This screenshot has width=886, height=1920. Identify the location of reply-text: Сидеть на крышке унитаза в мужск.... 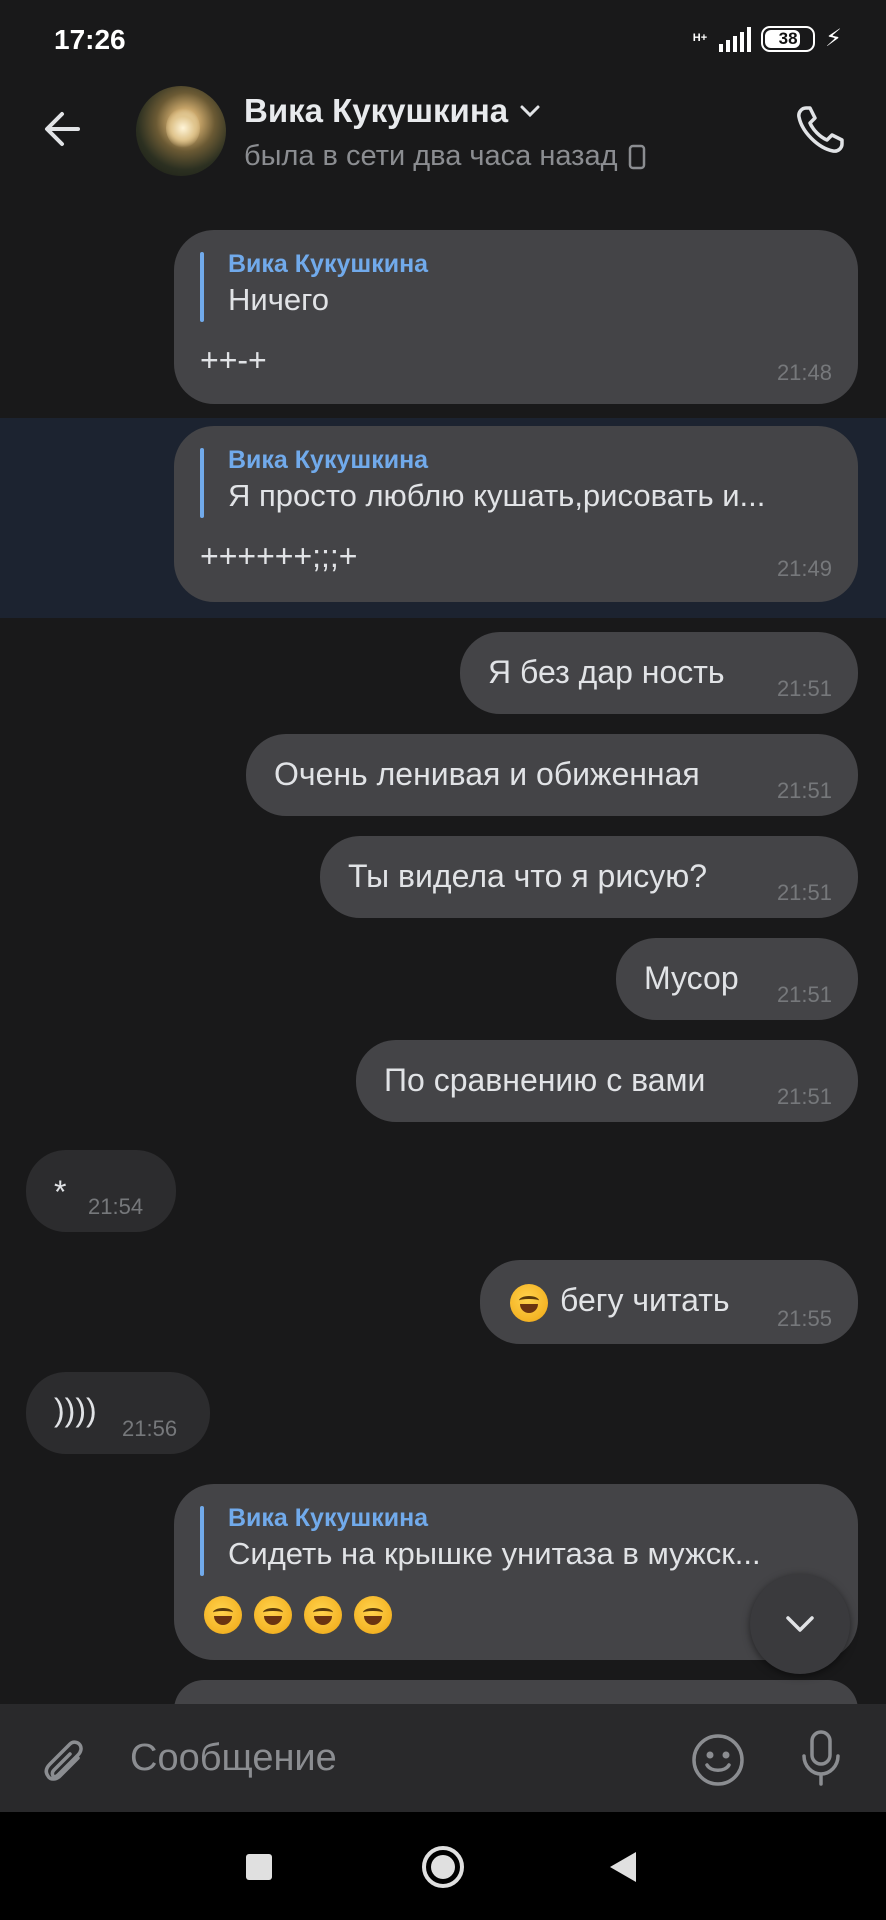
(494, 1553).